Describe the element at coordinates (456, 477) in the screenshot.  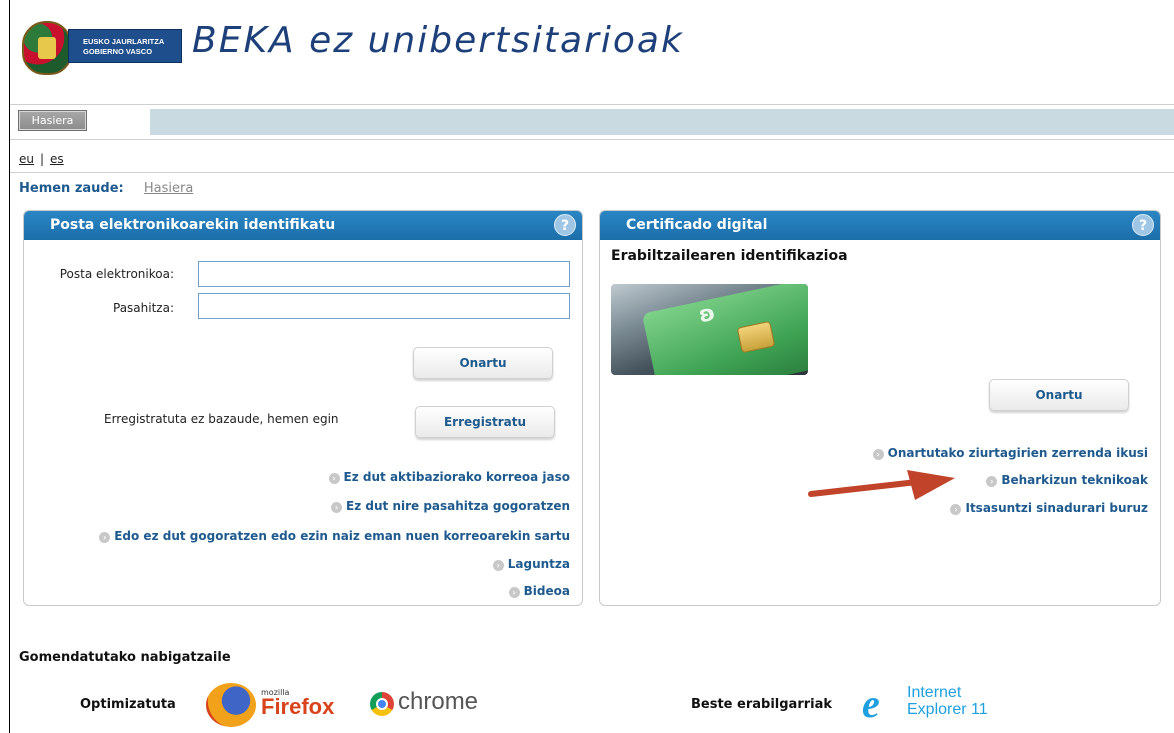
I see `link-label: Ez dut aktibaziorako korreoa jaso` at that location.